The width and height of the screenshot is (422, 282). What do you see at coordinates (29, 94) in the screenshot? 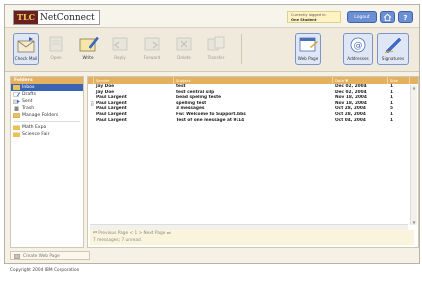
I see `folder-label: Drafts` at bounding box center [29, 94].